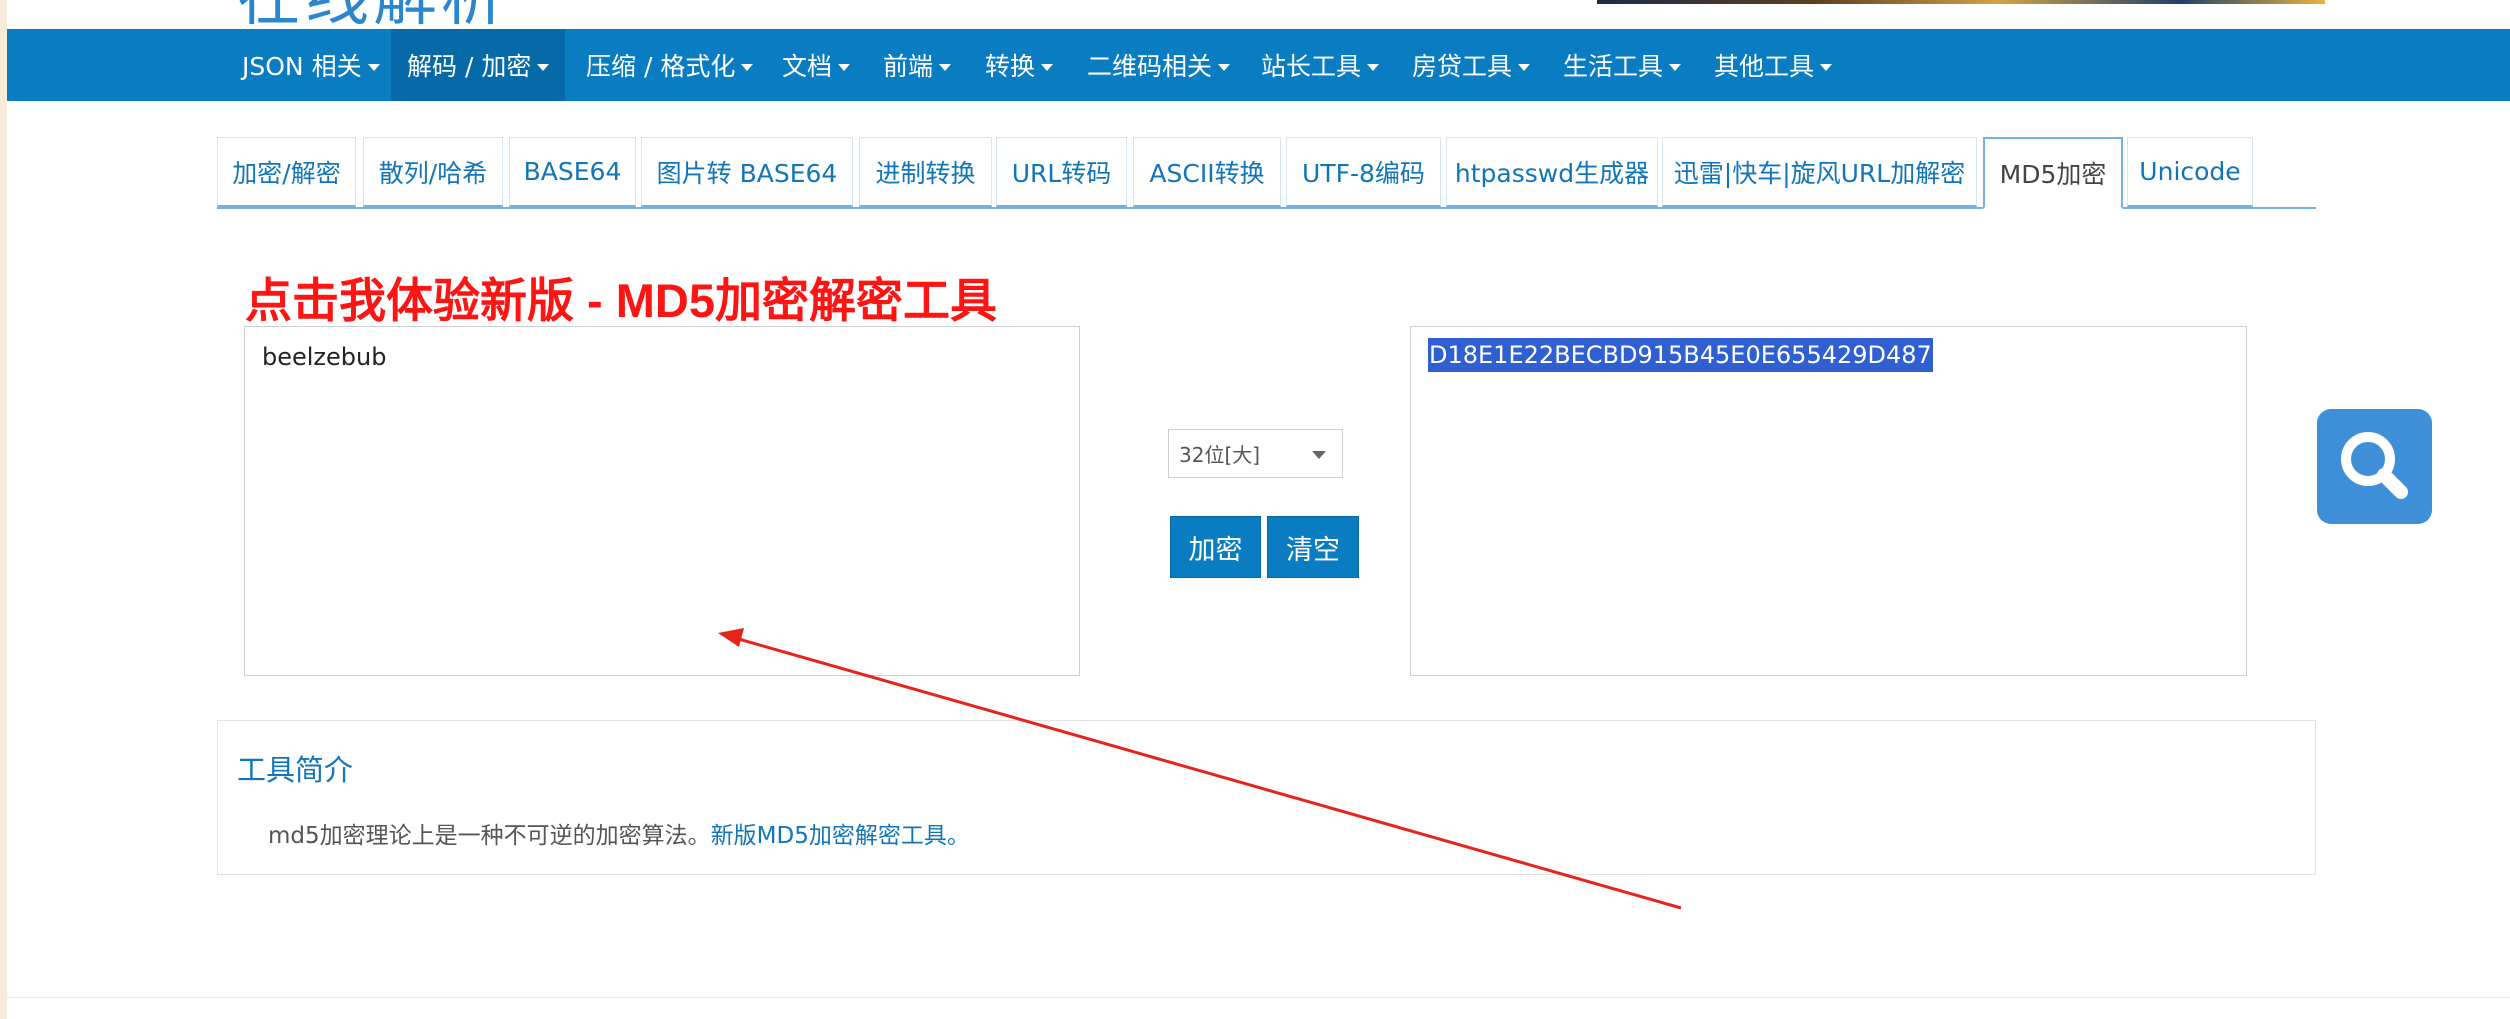 This screenshot has height=1019, width=2510. I want to click on search-icon, so click(2374, 465).